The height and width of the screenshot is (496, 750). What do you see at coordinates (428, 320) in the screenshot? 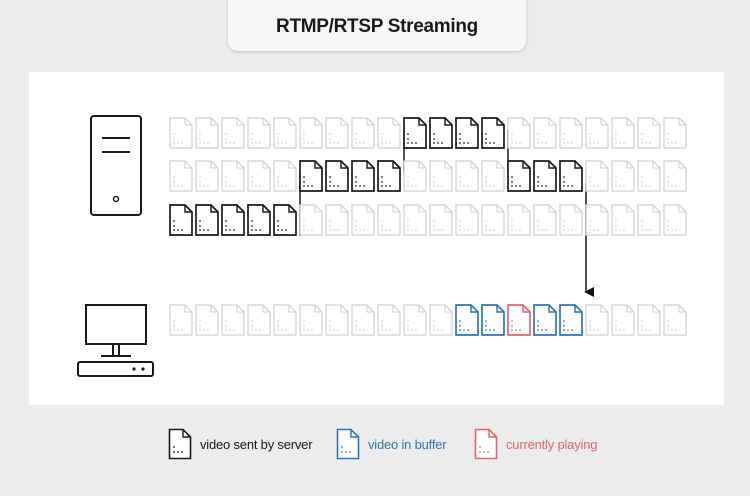
I see `client-row` at bounding box center [428, 320].